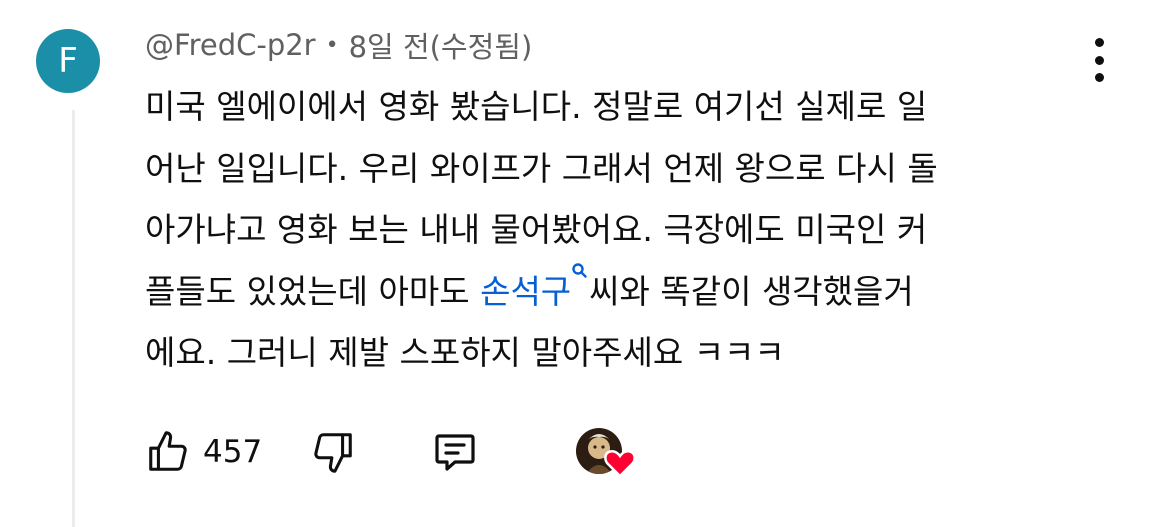  Describe the element at coordinates (73, 318) in the screenshot. I see `thread-line` at that location.